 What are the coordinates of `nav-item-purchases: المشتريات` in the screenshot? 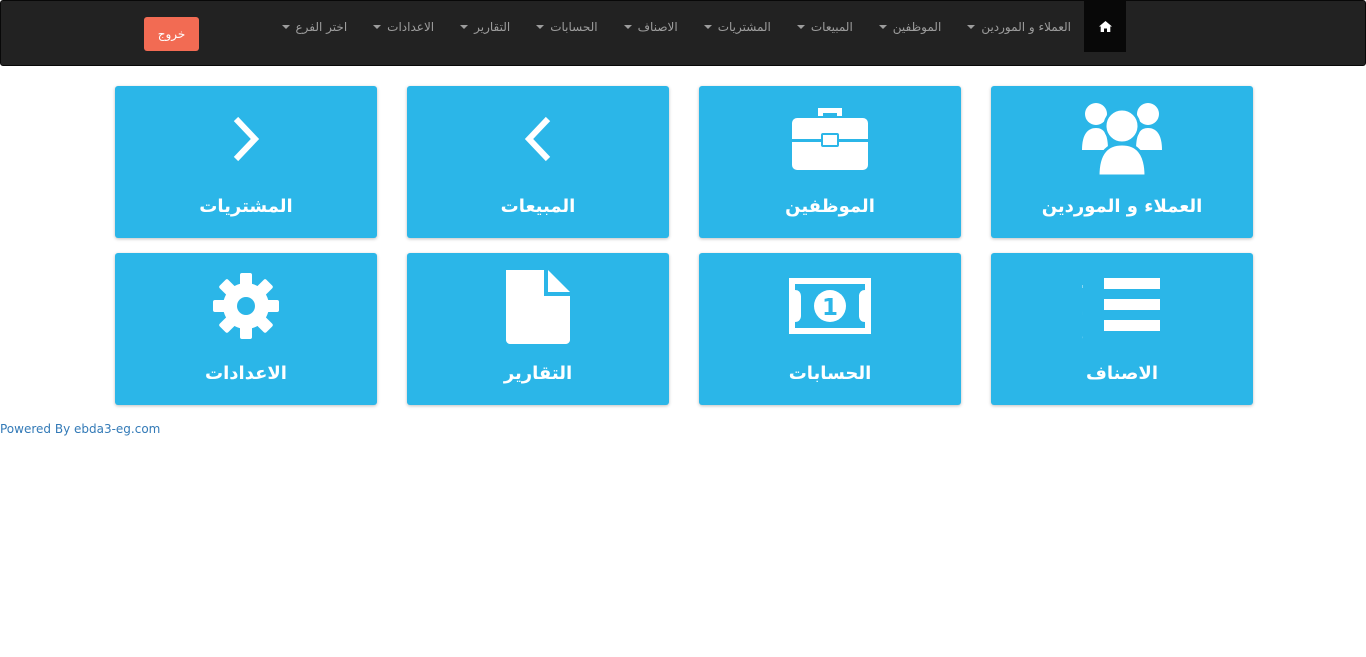 It's located at (737, 26).